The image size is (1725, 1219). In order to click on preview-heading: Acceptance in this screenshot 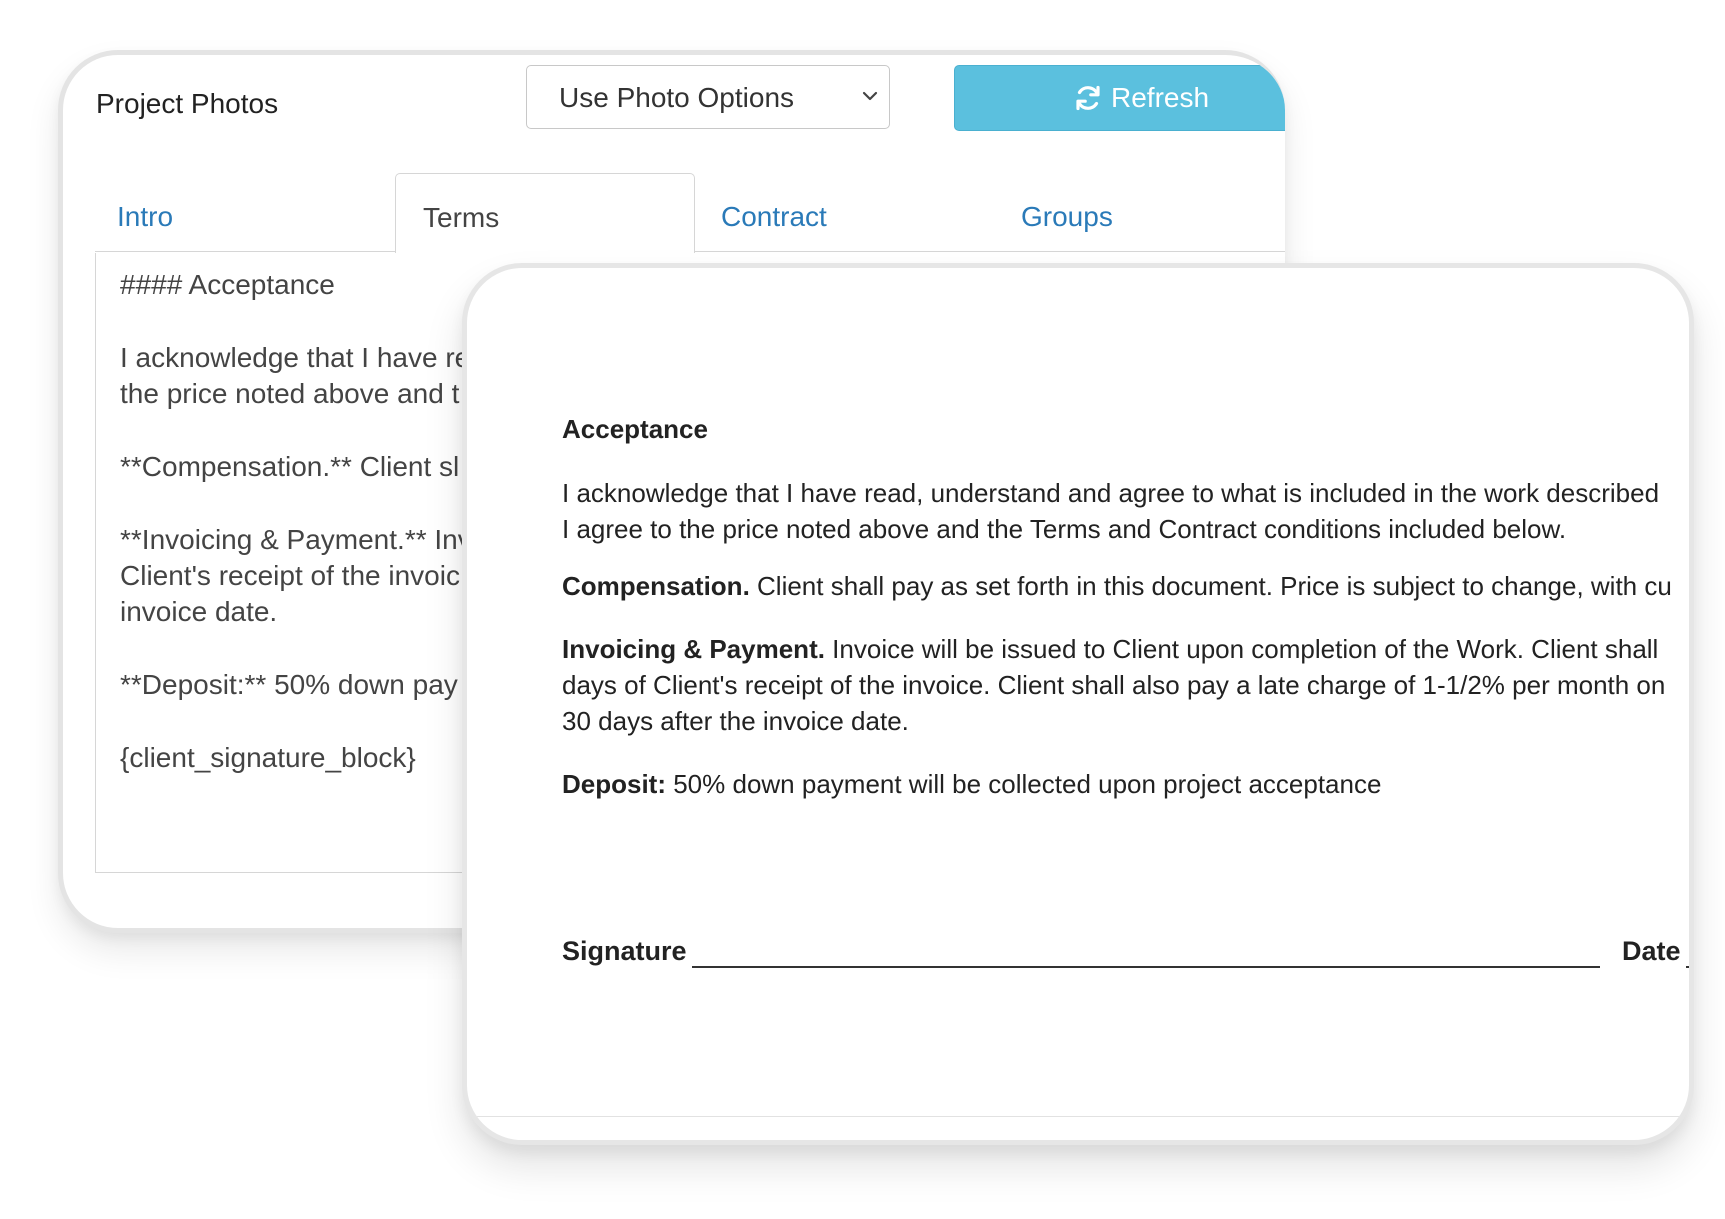, I will do `click(635, 429)`.